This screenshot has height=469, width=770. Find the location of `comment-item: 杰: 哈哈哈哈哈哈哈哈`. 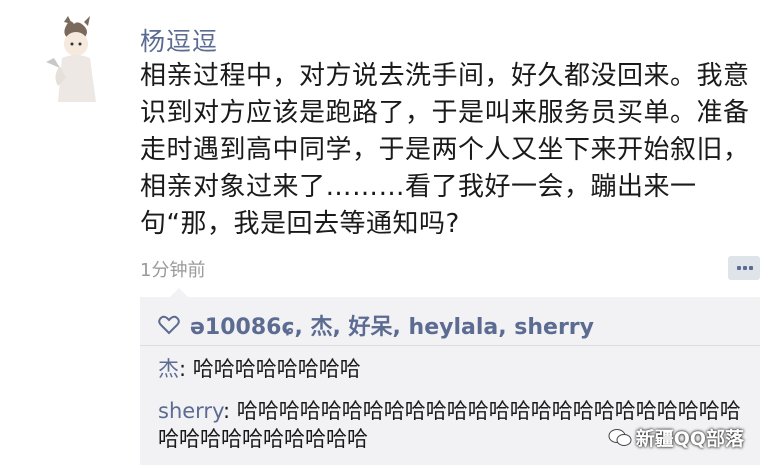

comment-item: 杰: 哈哈哈哈哈哈哈哈 is located at coordinates (456, 369).